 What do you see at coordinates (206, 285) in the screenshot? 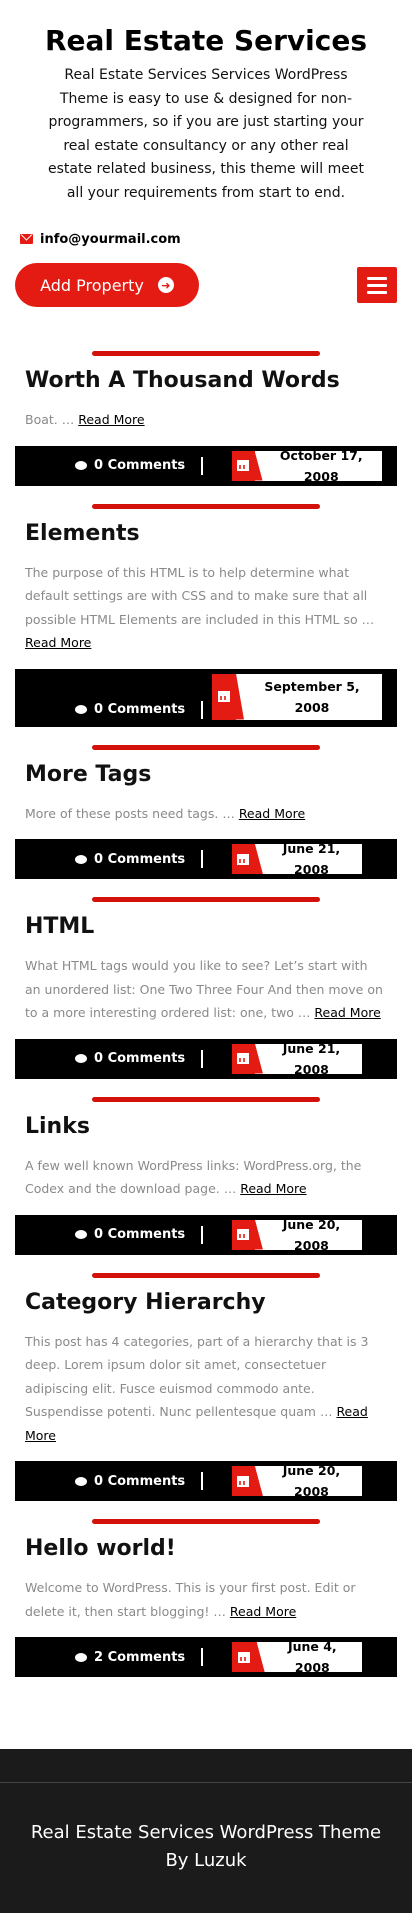
I see `action-row: Add Property ➜` at bounding box center [206, 285].